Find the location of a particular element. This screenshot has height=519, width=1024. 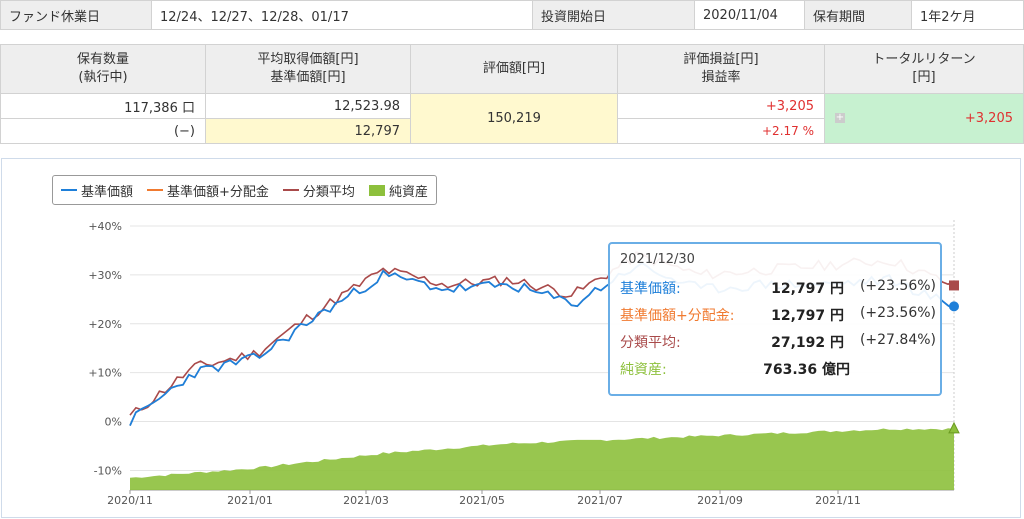

y-tick-label: -10% is located at coordinates (108, 470).